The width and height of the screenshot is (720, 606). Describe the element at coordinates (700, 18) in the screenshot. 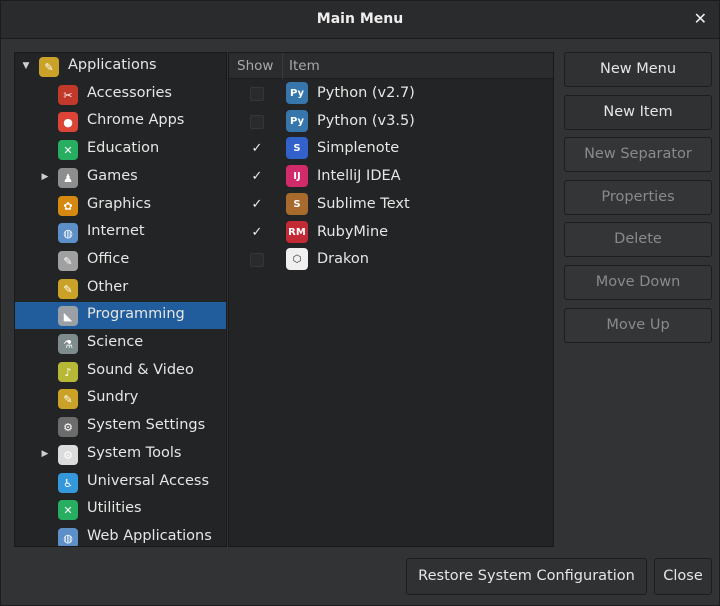

I see `close-icon: ✕` at that location.